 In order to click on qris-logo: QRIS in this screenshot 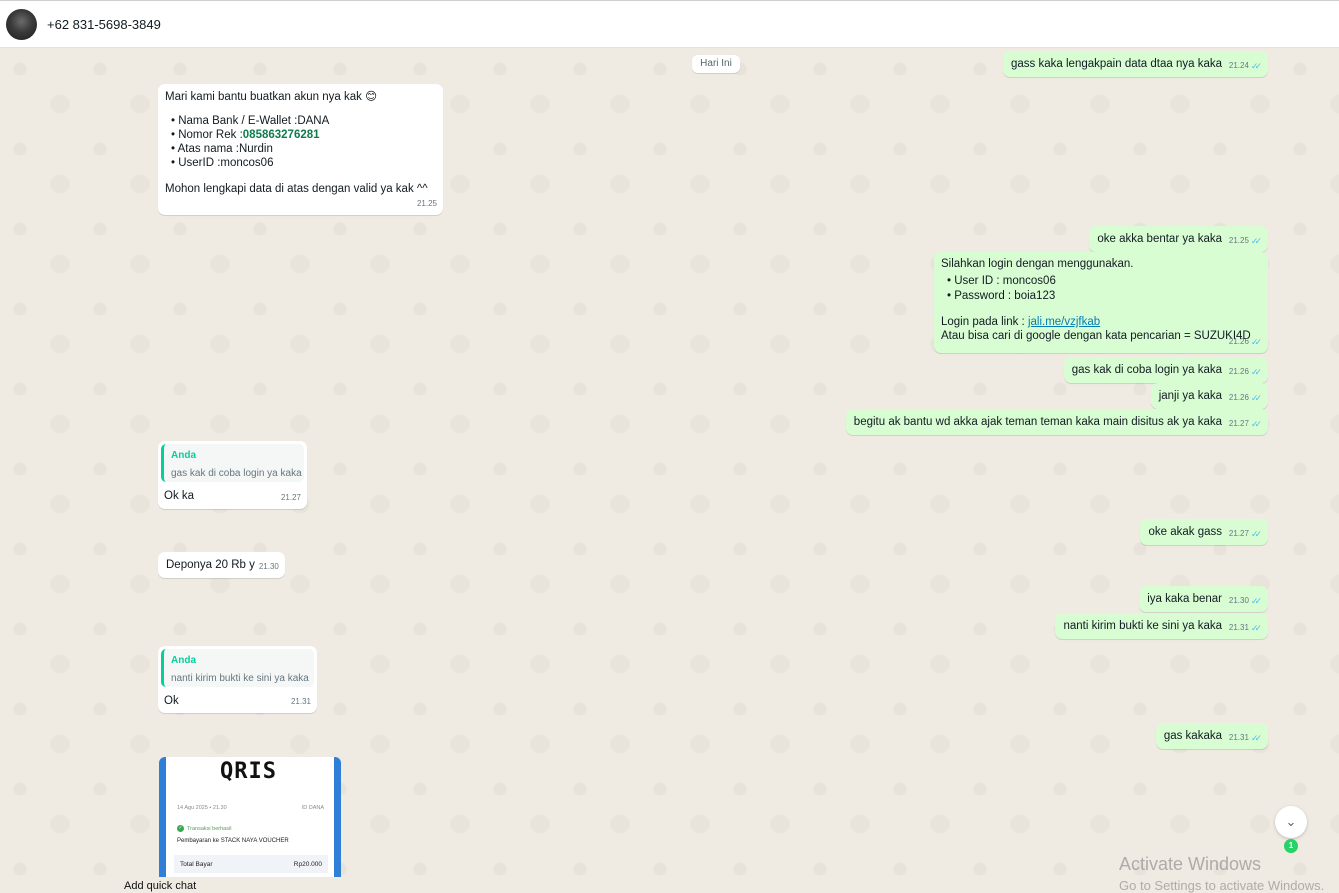, I will do `click(248, 771)`.